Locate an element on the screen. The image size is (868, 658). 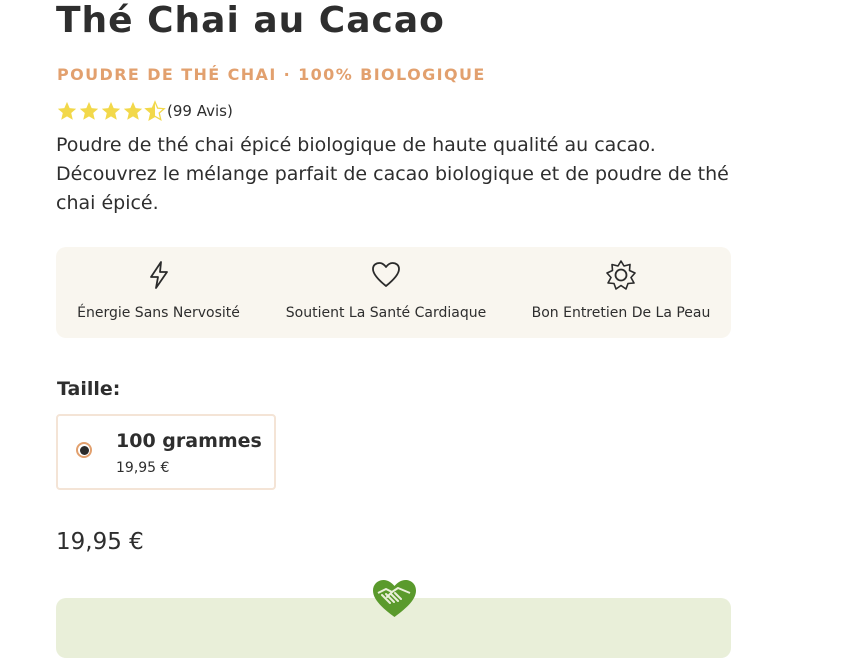
size-label: Taille: is located at coordinates (89, 389).